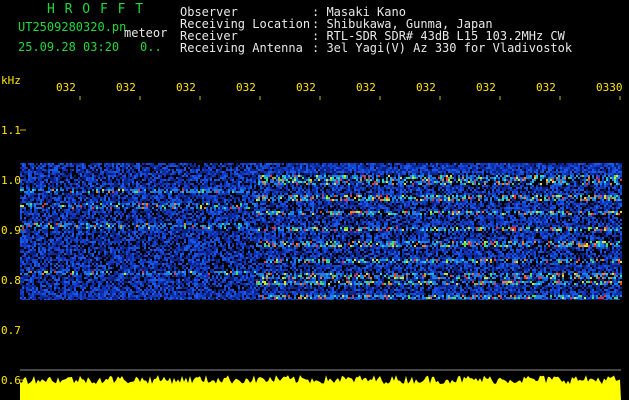 Image resolution: width=629 pixels, height=400 pixels. What do you see at coordinates (246, 87) in the screenshot?
I see `x-tick-4: 032` at bounding box center [246, 87].